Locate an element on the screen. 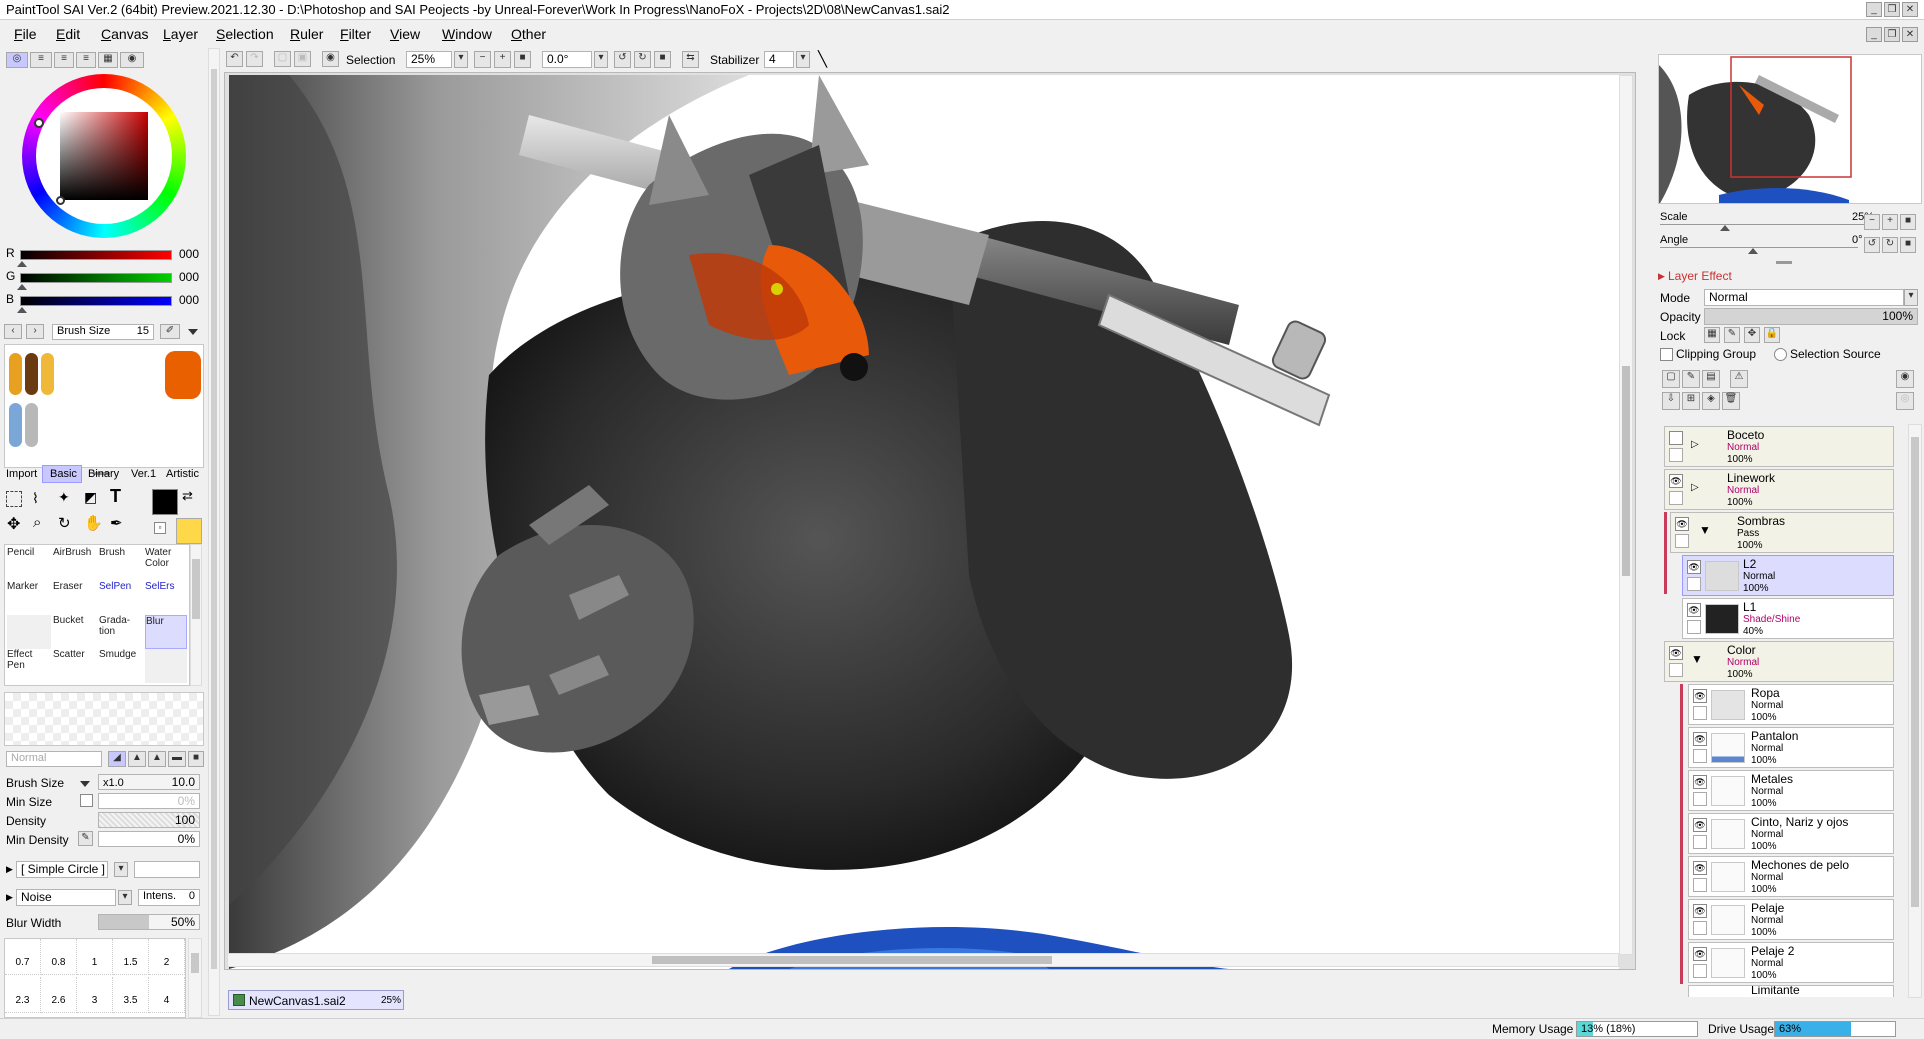 Image resolution: width=1924 pixels, height=1039 pixels. menu-view: View is located at coordinates (405, 34).